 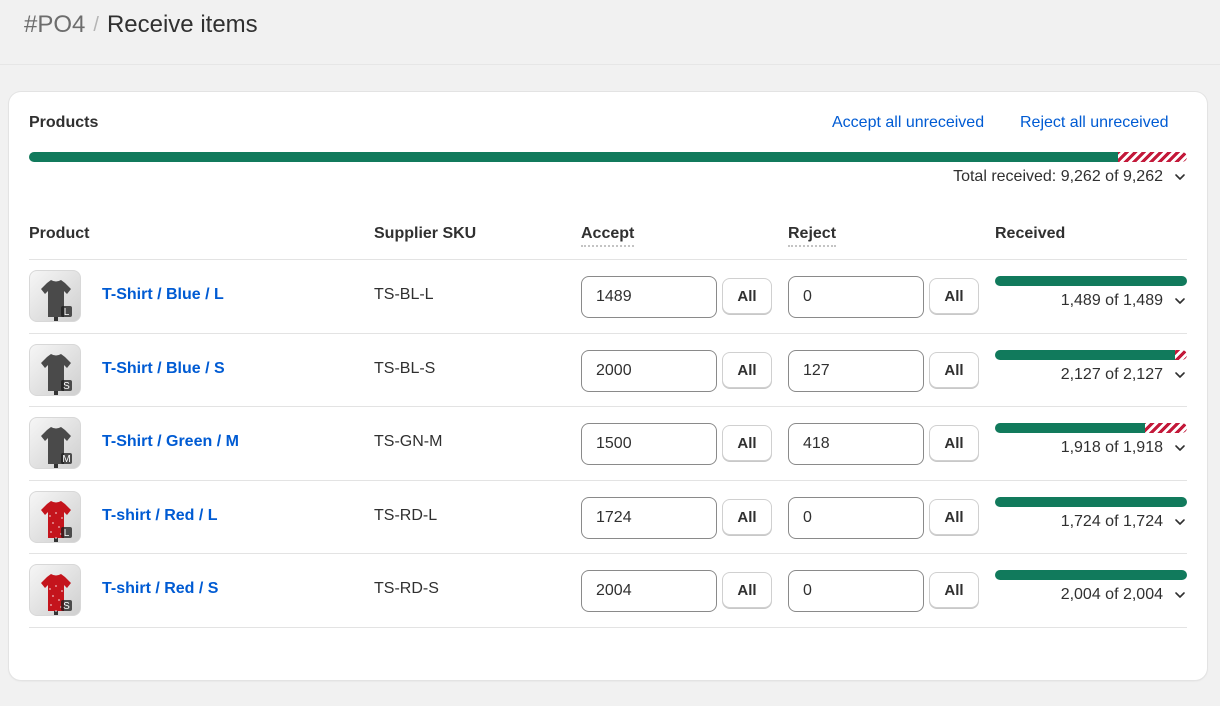 I want to click on product-link: T-Shirt / Blue / S, so click(x=163, y=369).